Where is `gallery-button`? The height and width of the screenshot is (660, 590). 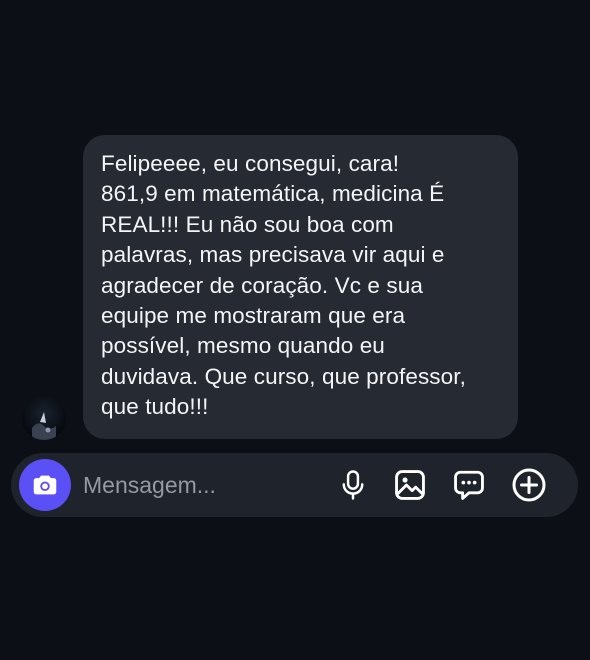 gallery-button is located at coordinates (410, 485).